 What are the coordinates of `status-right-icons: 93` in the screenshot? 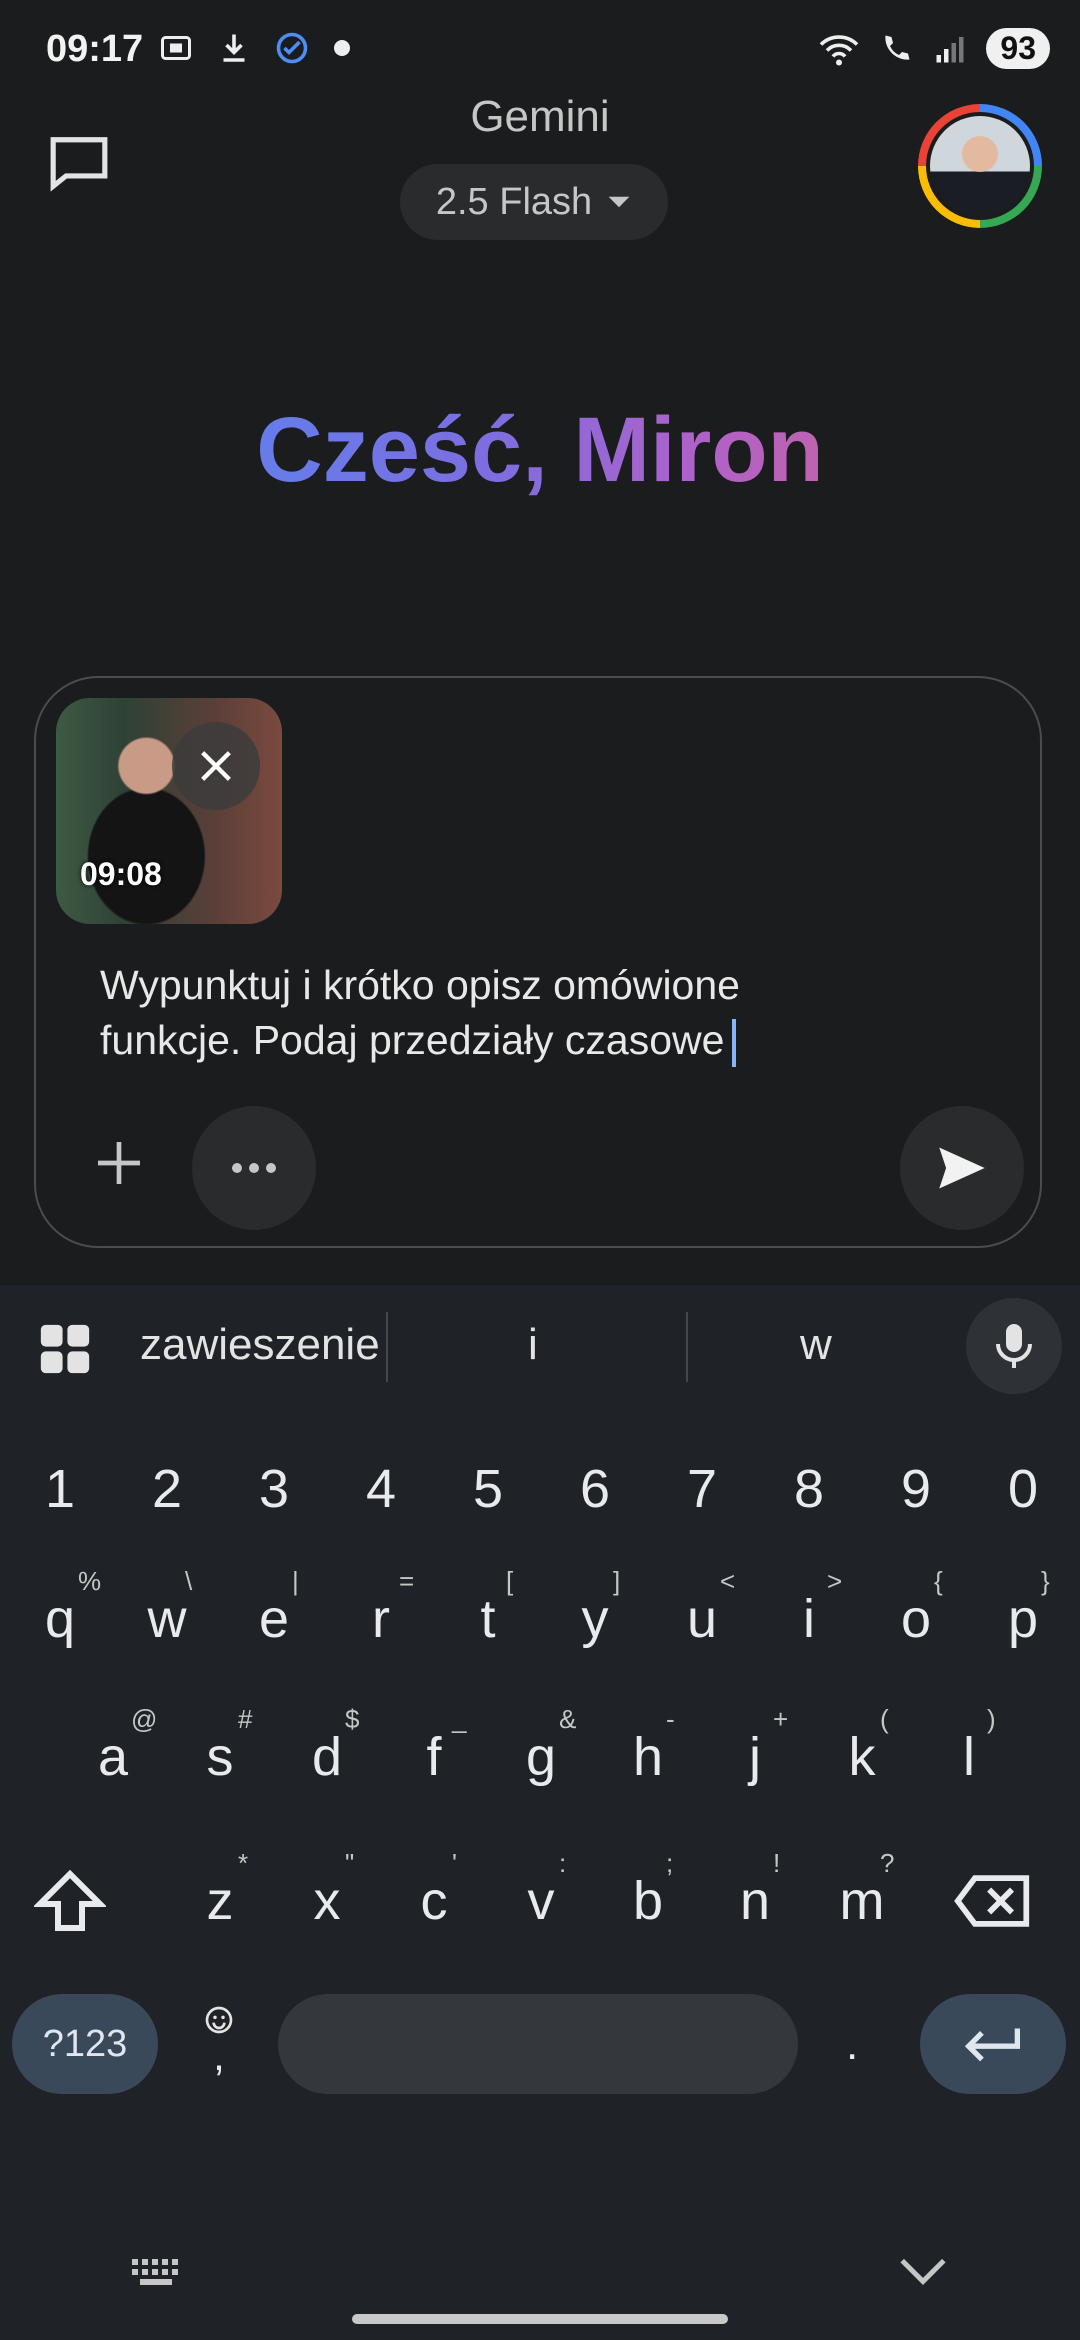 It's located at (934, 48).